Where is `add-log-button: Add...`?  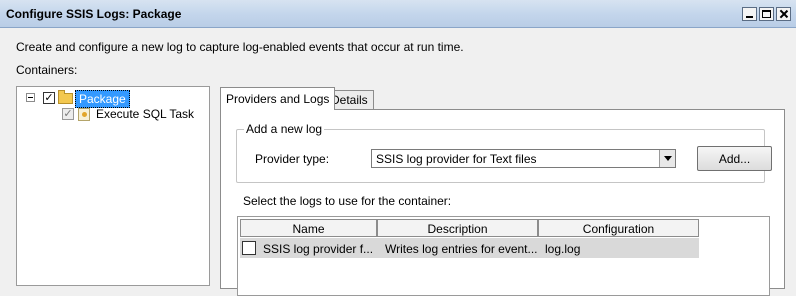 add-log-button: Add... is located at coordinates (734, 158).